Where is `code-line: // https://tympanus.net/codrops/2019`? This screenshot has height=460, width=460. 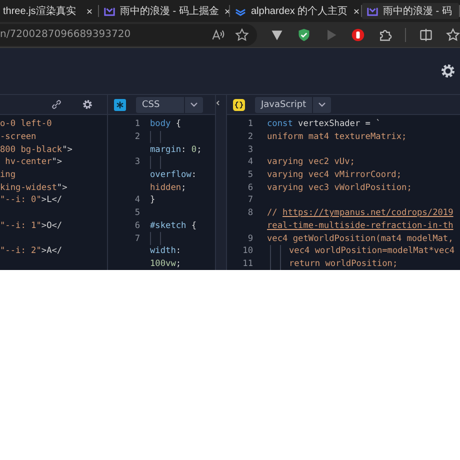
code-line: // https://tympanus.net/codrops/2019 is located at coordinates (360, 213).